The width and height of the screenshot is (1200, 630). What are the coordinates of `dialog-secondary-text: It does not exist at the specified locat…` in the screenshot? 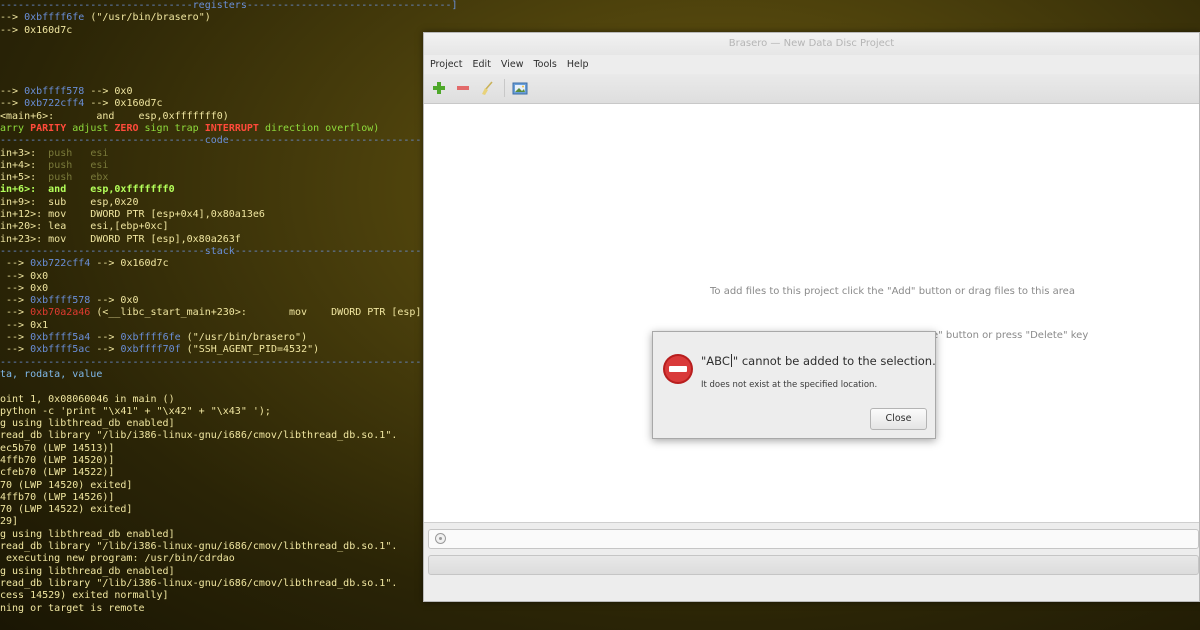 It's located at (789, 385).